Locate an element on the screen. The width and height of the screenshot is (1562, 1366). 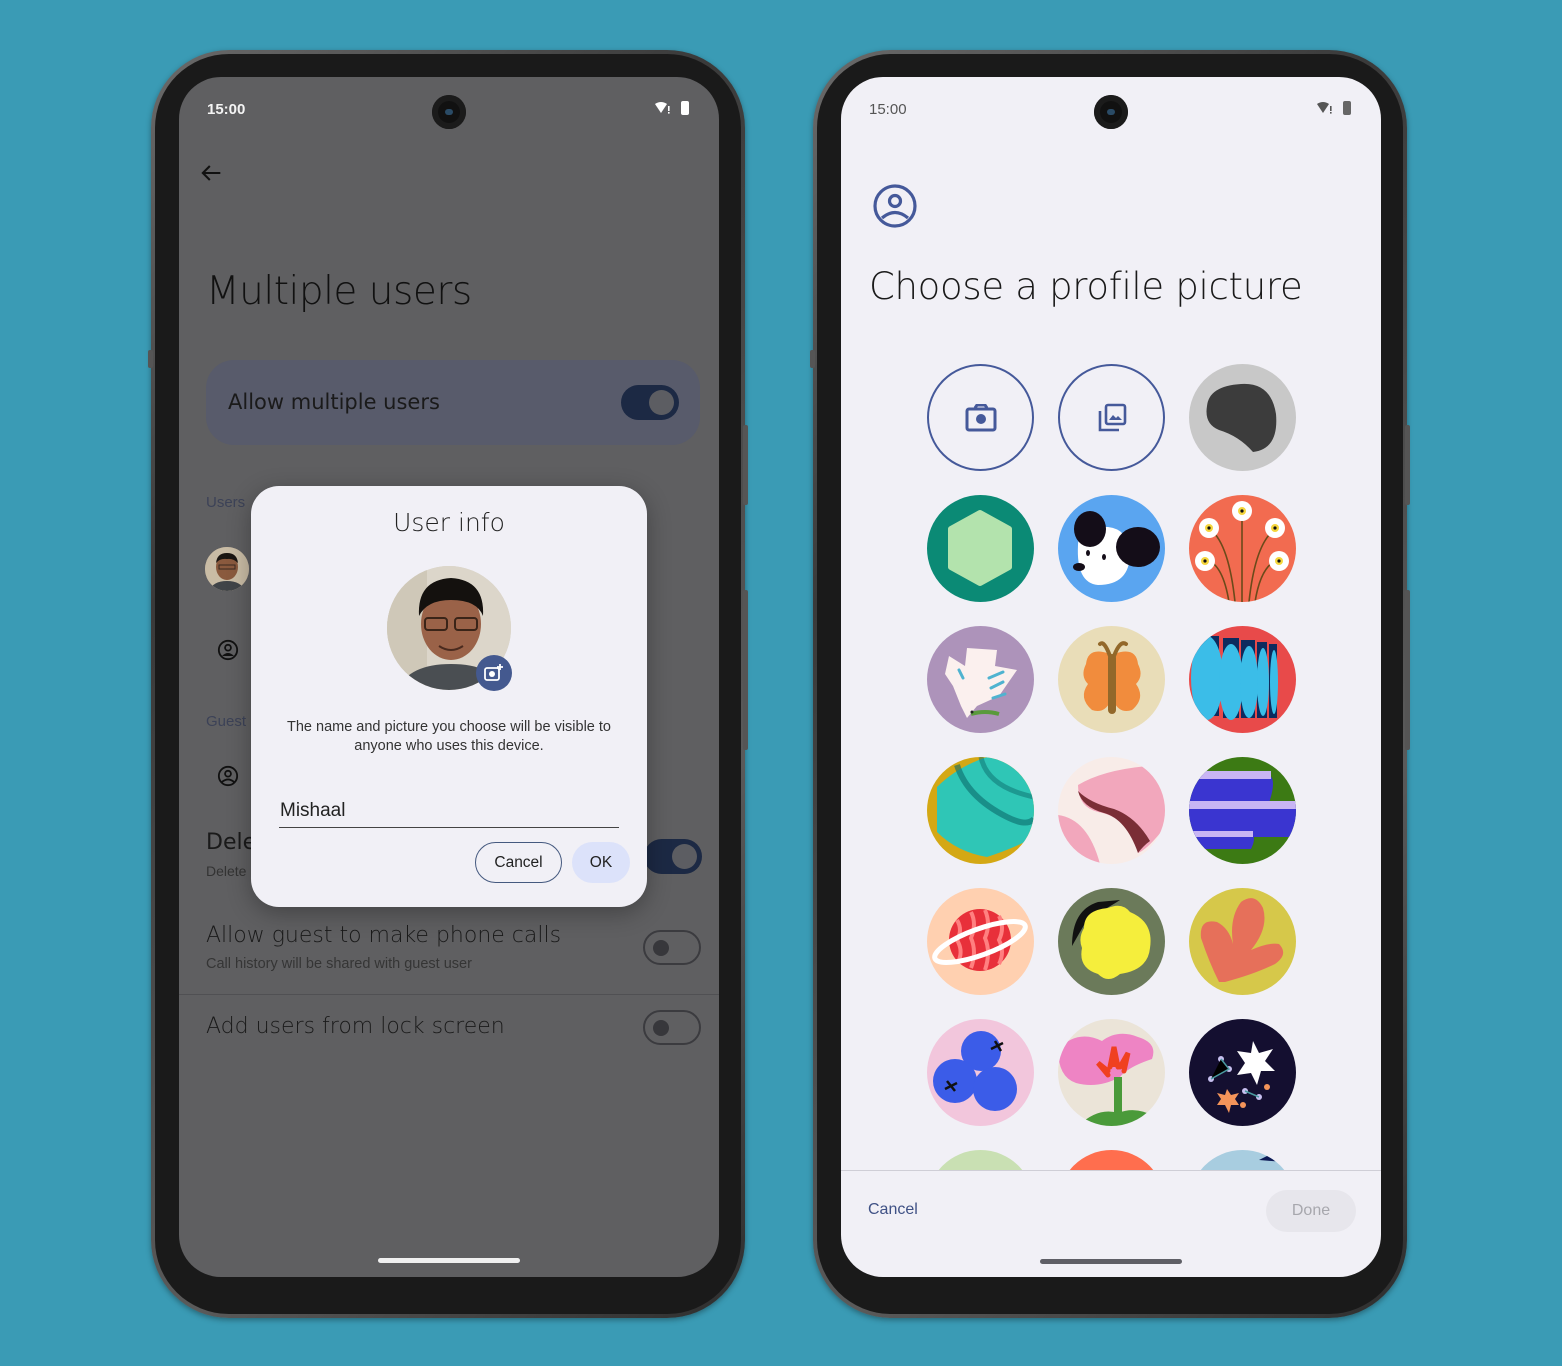
take-photo-option is located at coordinates (980, 417).